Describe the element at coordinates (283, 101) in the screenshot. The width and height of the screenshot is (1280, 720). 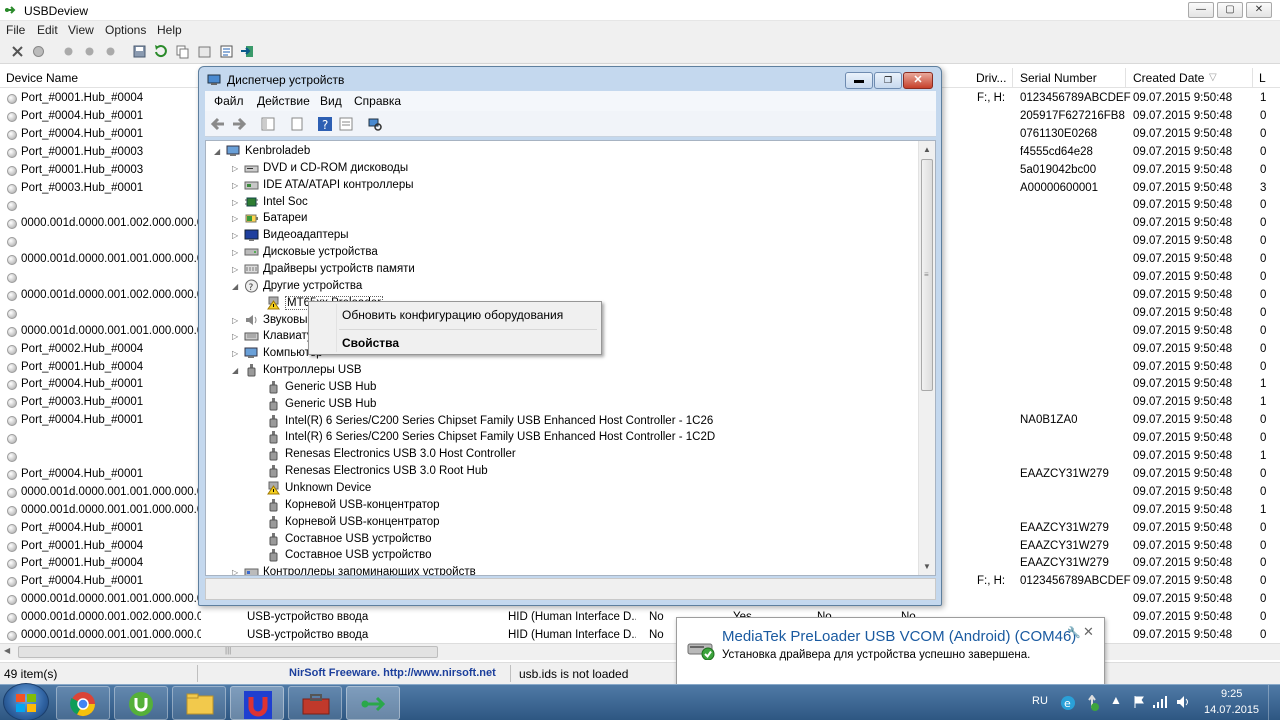
I see `dm-menu-action: Действие` at that location.